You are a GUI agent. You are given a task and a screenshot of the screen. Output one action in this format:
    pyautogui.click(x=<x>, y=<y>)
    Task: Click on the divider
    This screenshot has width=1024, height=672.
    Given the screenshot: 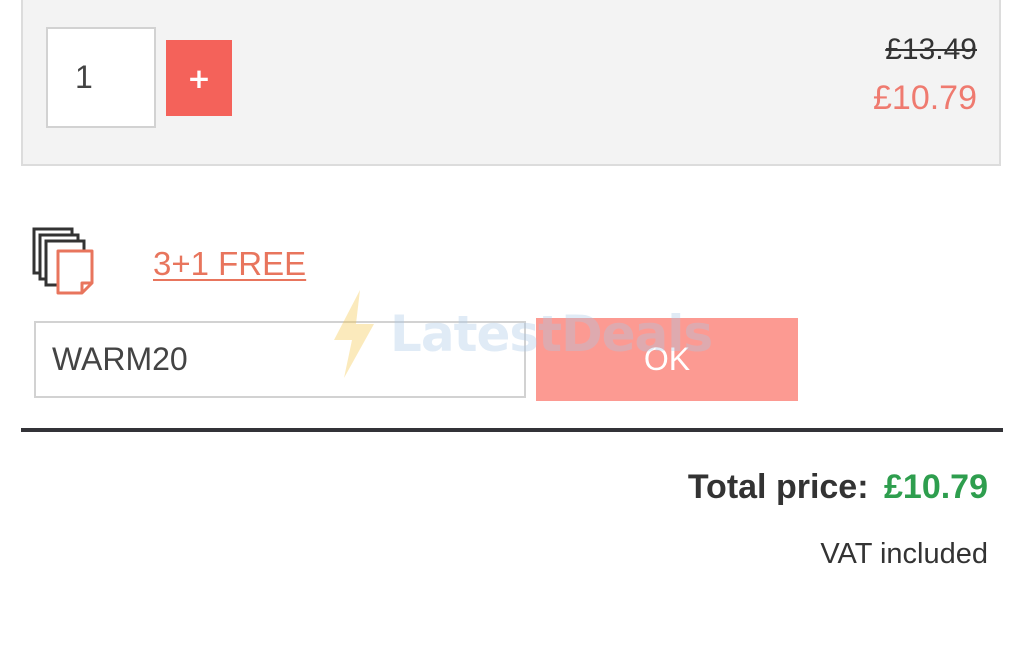 What is the action you would take?
    pyautogui.click(x=512, y=430)
    